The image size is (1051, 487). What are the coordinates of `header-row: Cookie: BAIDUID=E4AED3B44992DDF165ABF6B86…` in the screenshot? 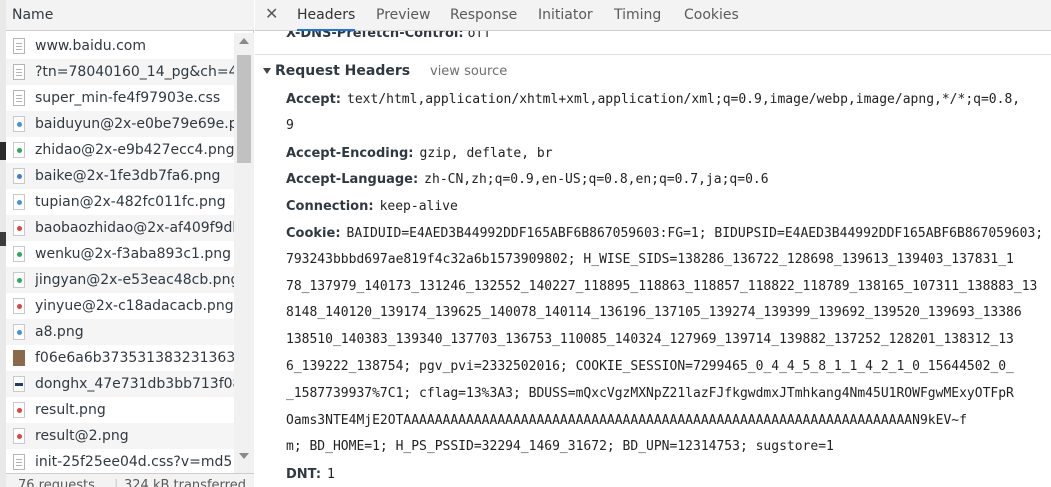 It's located at (664, 233).